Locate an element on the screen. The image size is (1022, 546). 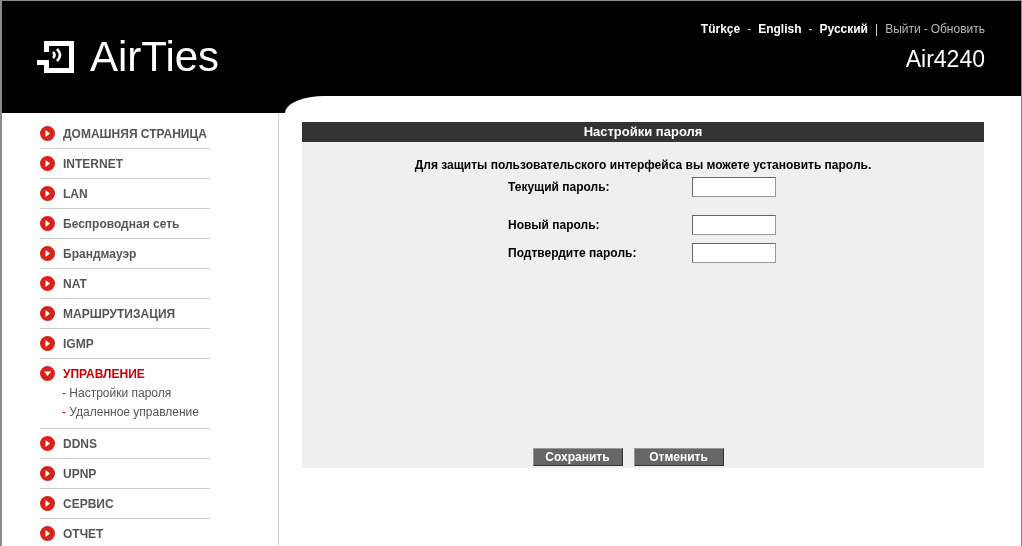
model-name: Air4240 is located at coordinates (945, 59).